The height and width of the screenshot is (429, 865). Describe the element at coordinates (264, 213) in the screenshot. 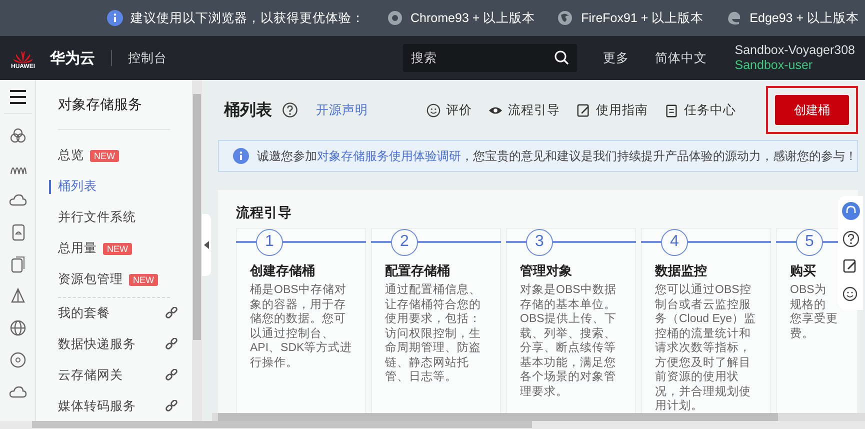

I see `section-title: 流程引导` at that location.